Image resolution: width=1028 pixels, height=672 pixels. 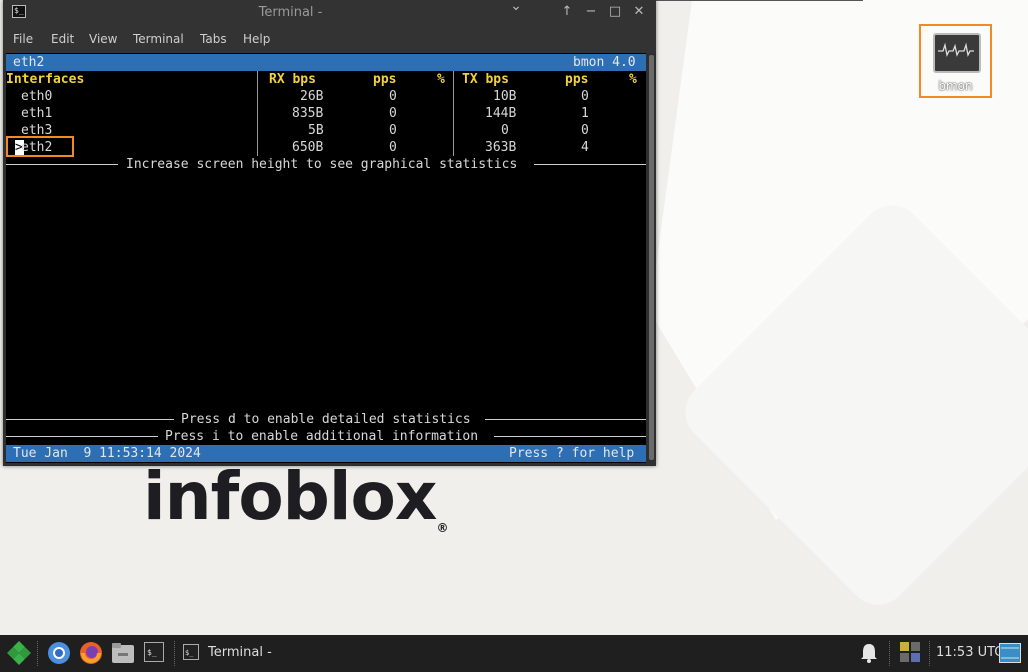 I want to click on rx-bps-value: 650B, so click(x=308, y=147).